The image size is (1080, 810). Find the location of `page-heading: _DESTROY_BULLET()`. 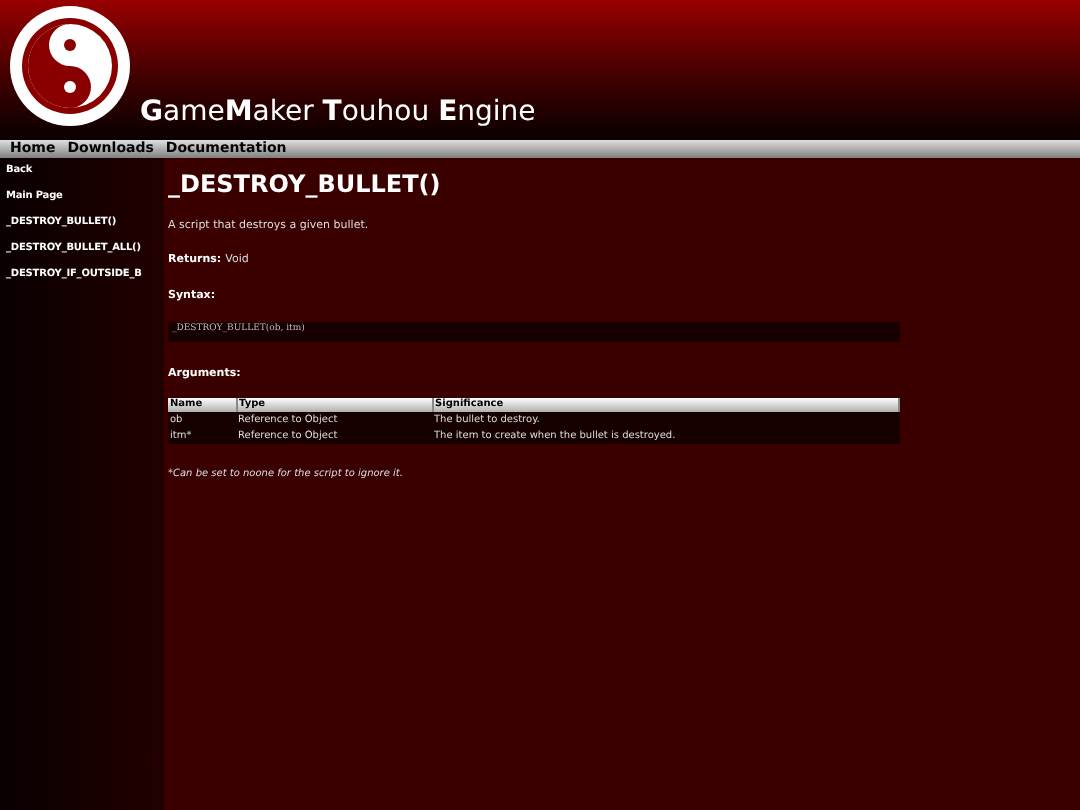

page-heading: _DESTROY_BULLET() is located at coordinates (305, 184).